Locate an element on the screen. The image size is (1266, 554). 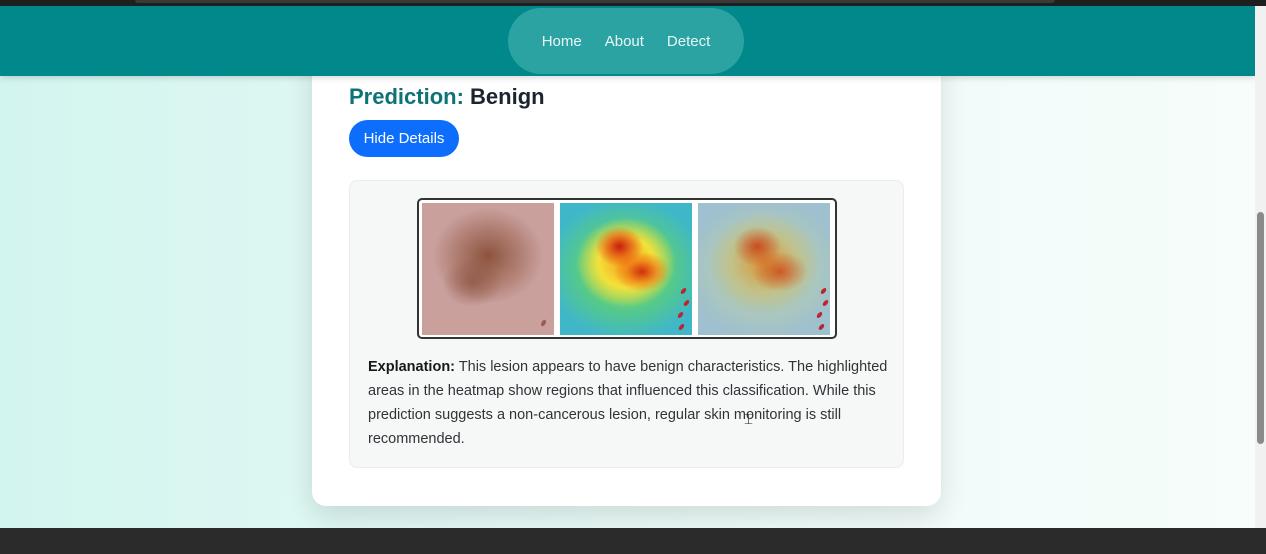
browser-url-bar is located at coordinates (595, 1).